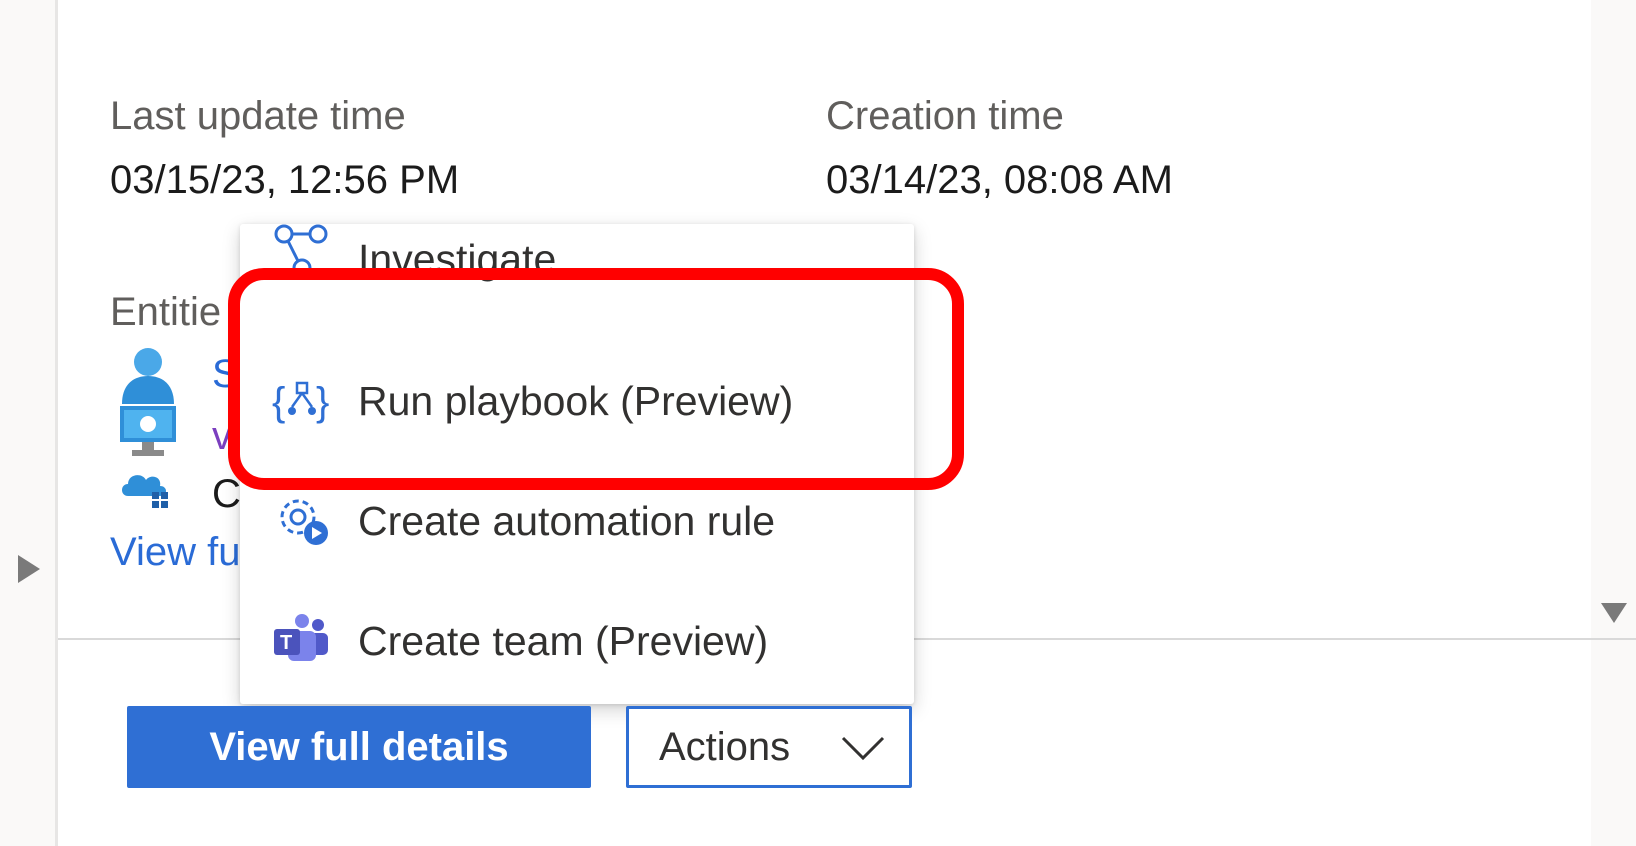 The height and width of the screenshot is (846, 1636). Describe the element at coordinates (945, 116) in the screenshot. I see `creation-time-label: Creation time` at that location.